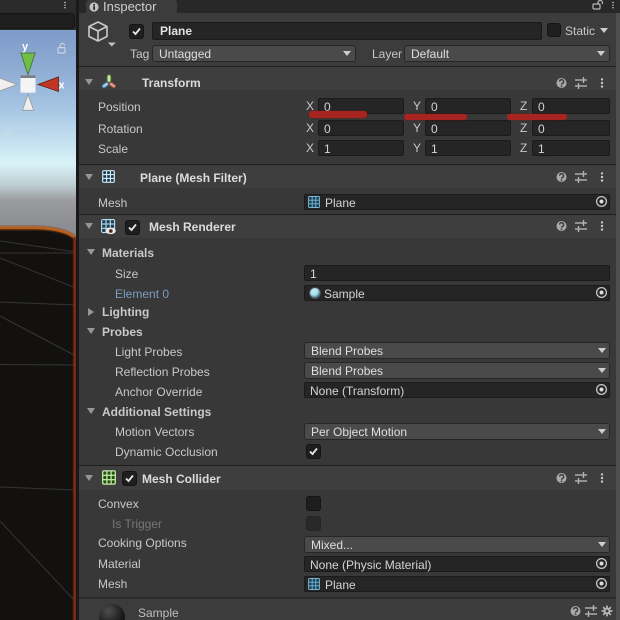  I want to click on svg-text: Persp, so click(27, 134).